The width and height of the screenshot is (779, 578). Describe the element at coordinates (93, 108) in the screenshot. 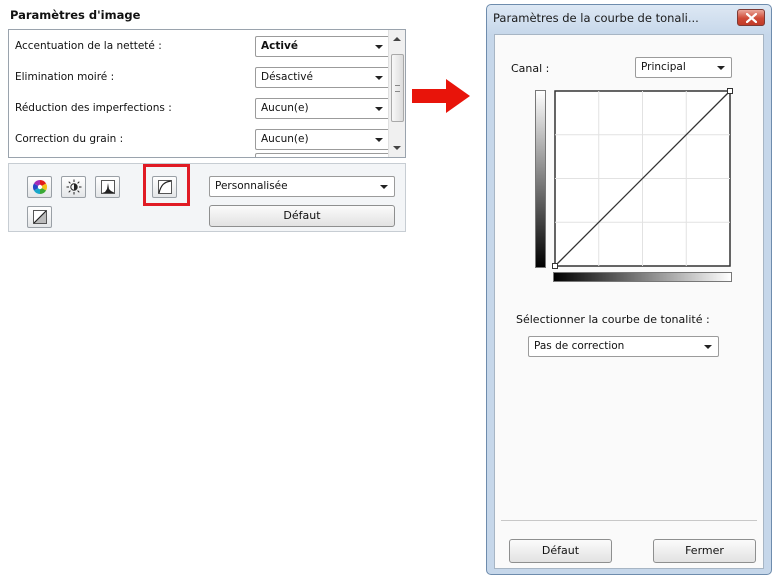

I see `setting-label-dust-reduction: Réduction des imperfections :` at that location.